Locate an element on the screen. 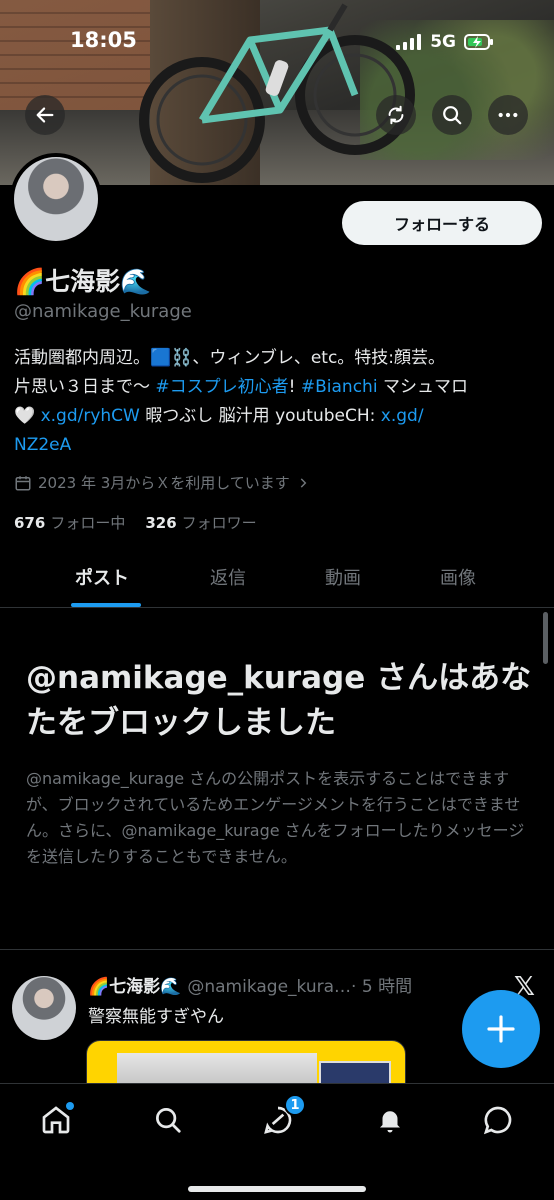 The width and height of the screenshot is (554, 1200). bio-link: NZ2eA is located at coordinates (42, 445).